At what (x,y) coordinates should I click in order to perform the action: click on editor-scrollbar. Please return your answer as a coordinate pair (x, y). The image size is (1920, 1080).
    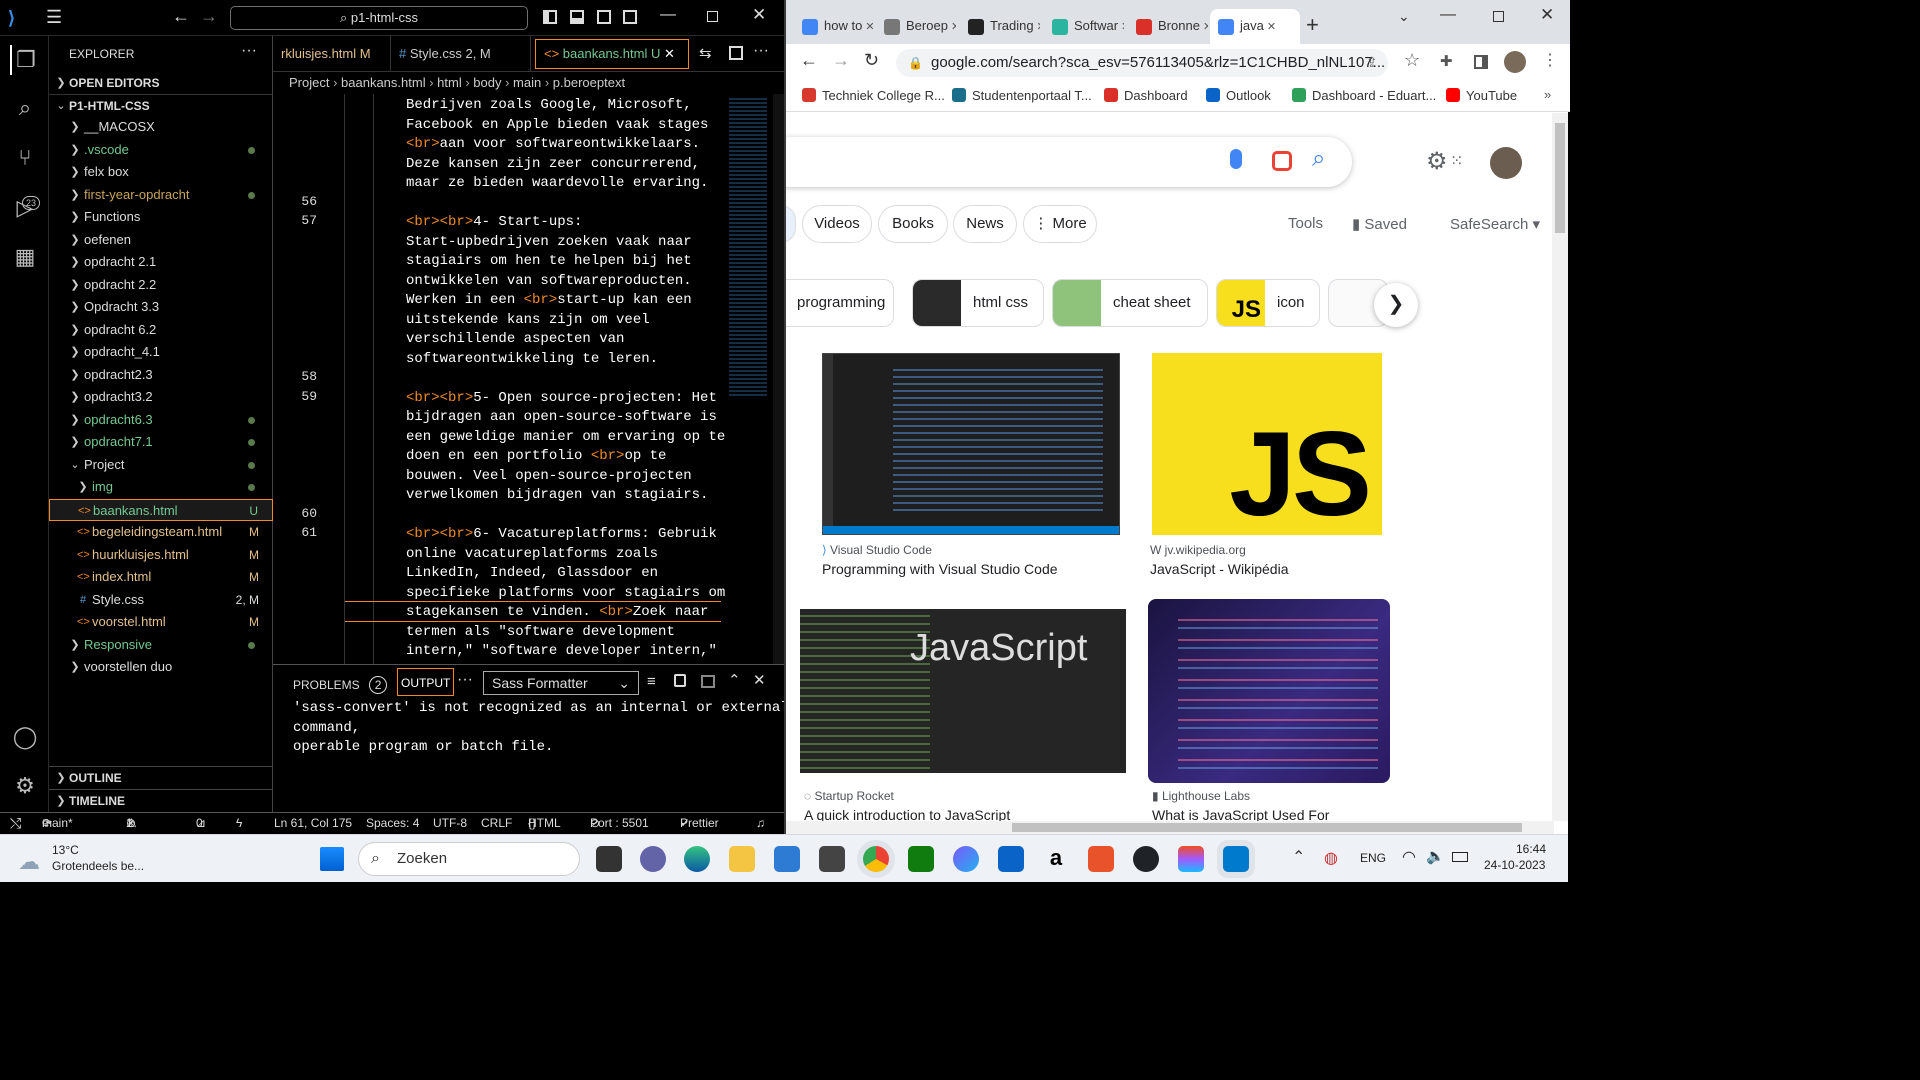
    Looking at the image, I should click on (778, 379).